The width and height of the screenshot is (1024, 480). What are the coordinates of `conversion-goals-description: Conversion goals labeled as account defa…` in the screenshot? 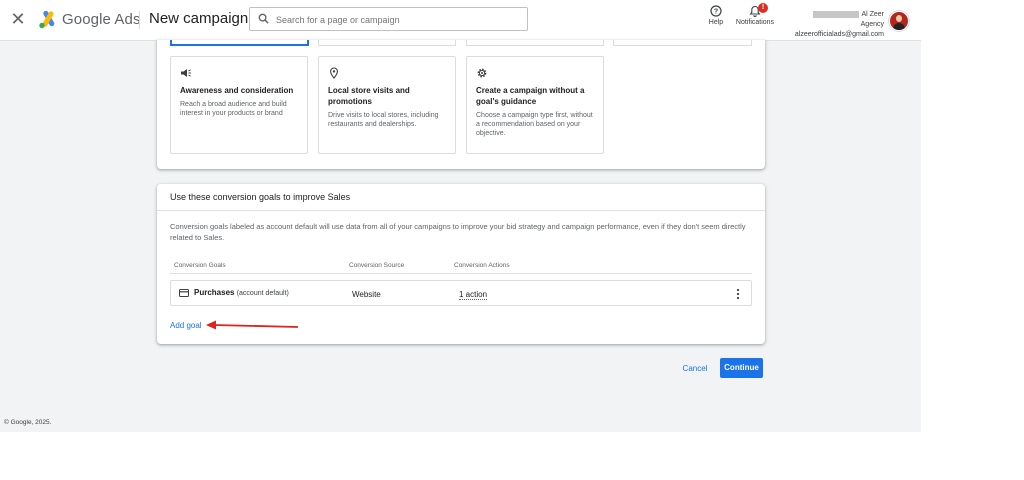 It's located at (458, 232).